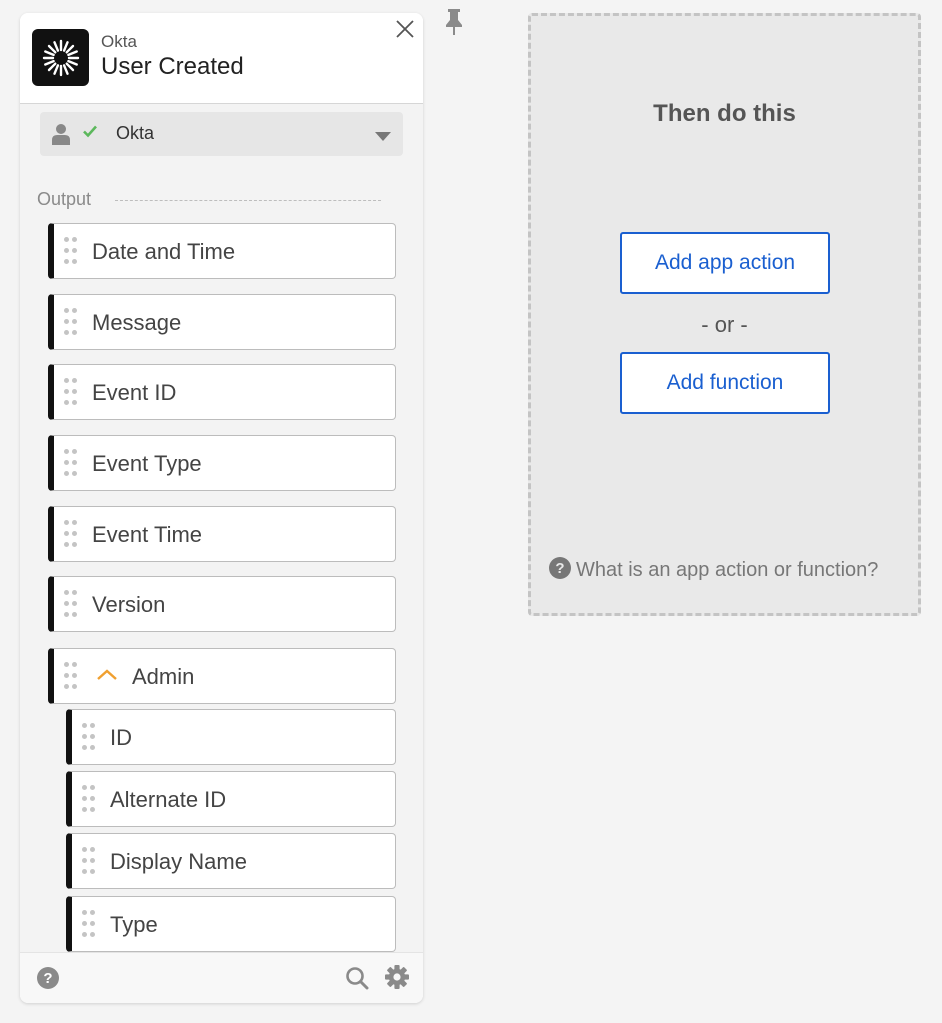 Image resolution: width=942 pixels, height=1023 pixels. Describe the element at coordinates (107, 677) in the screenshot. I see `chevron-up-icon` at that location.